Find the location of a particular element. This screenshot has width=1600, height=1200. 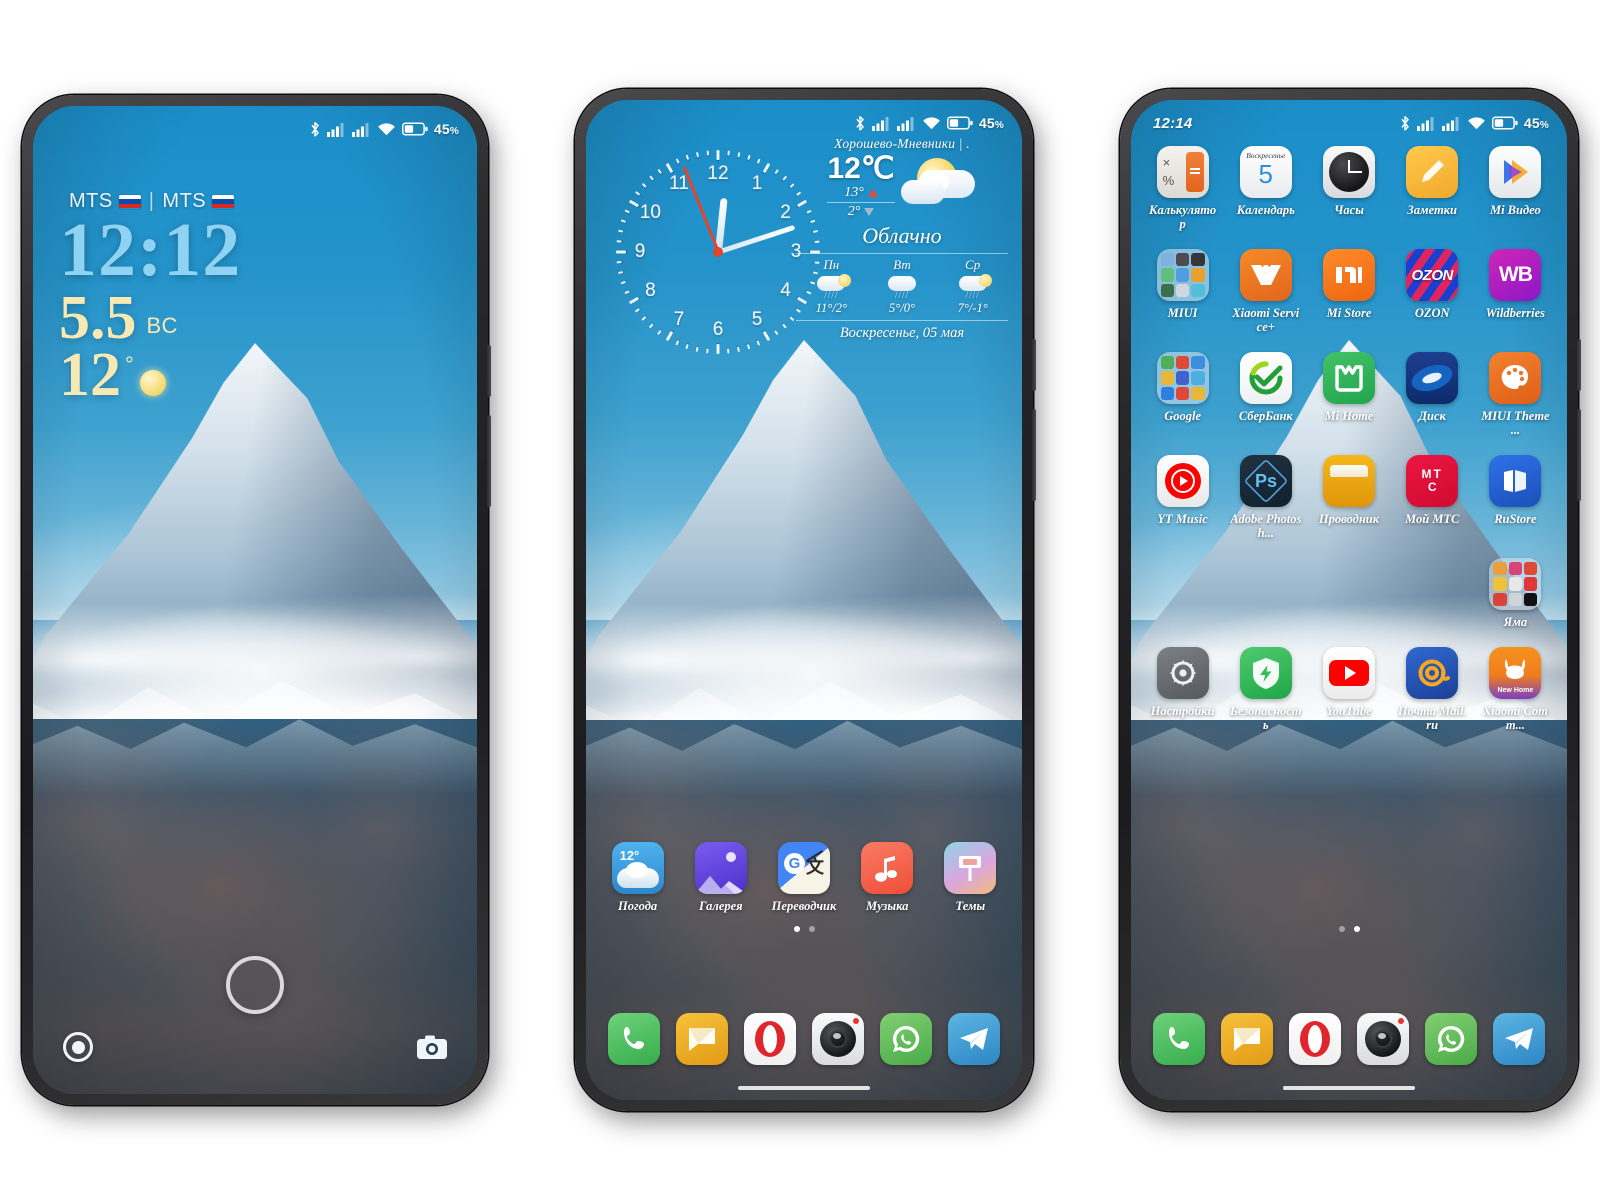

app-wildberries-icon: WB Wildberries is located at coordinates (1515, 291).